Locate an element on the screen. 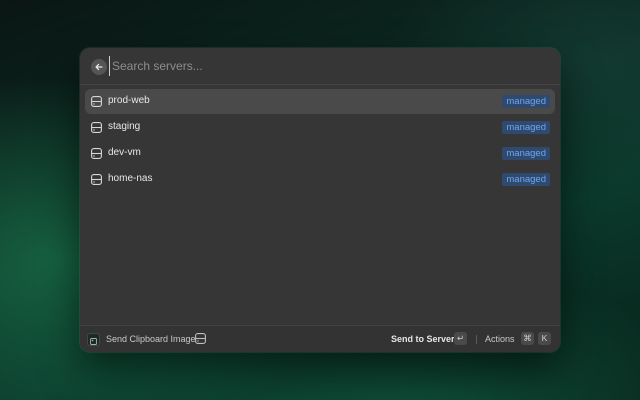 Image resolution: width=640 pixels, height=400 pixels. server-name: dev-vm is located at coordinates (124, 152).